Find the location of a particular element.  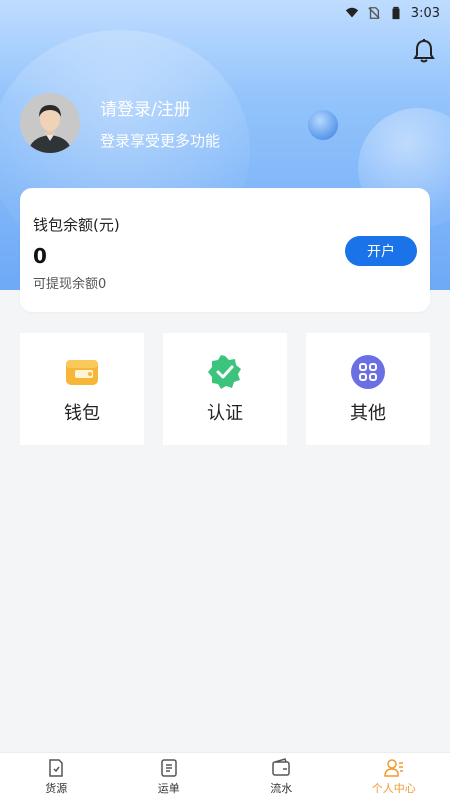

profile-icon is located at coordinates (393, 767).